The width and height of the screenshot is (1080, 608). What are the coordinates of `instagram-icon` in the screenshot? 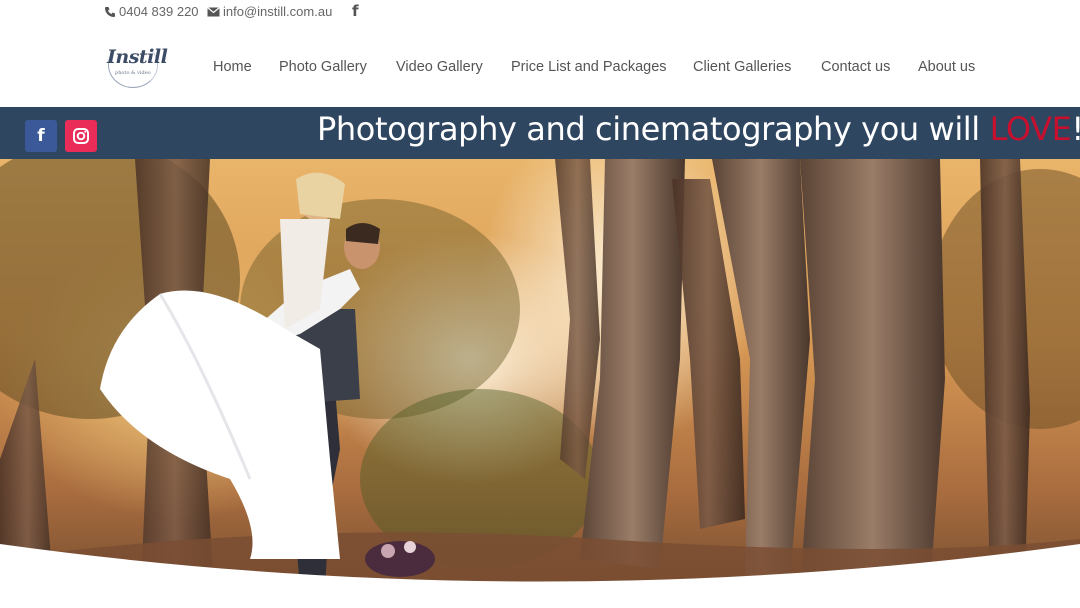 It's located at (81, 136).